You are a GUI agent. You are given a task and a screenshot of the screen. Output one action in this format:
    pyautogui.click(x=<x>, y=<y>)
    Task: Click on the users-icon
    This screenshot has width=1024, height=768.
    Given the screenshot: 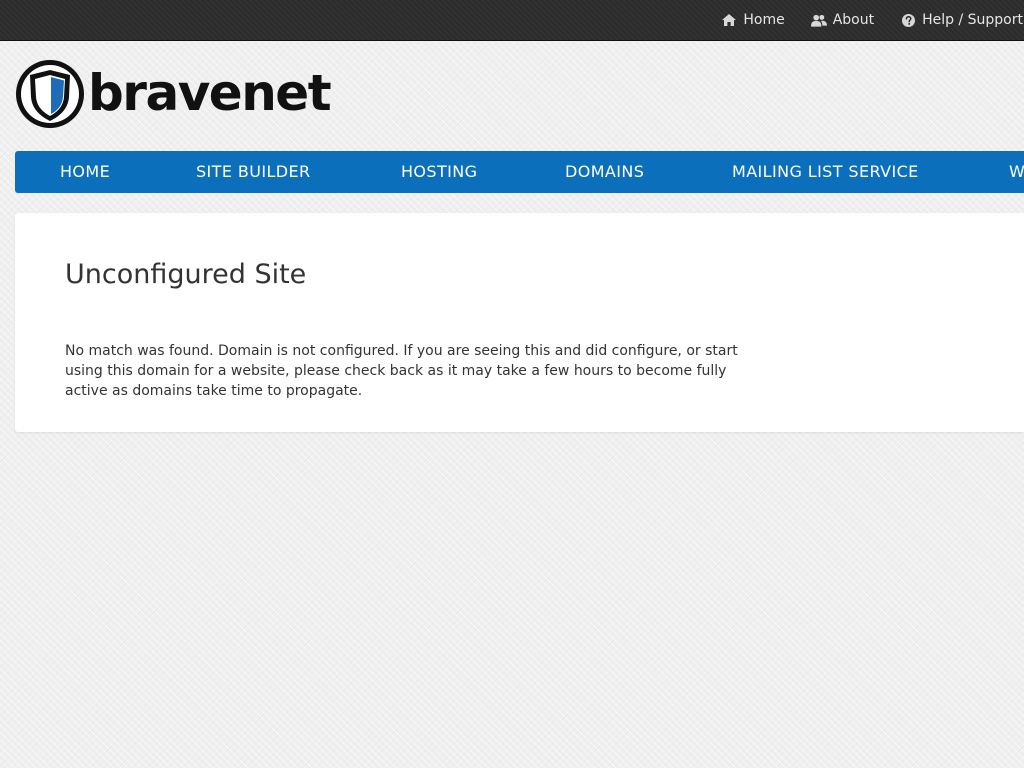 What is the action you would take?
    pyautogui.click(x=818, y=20)
    